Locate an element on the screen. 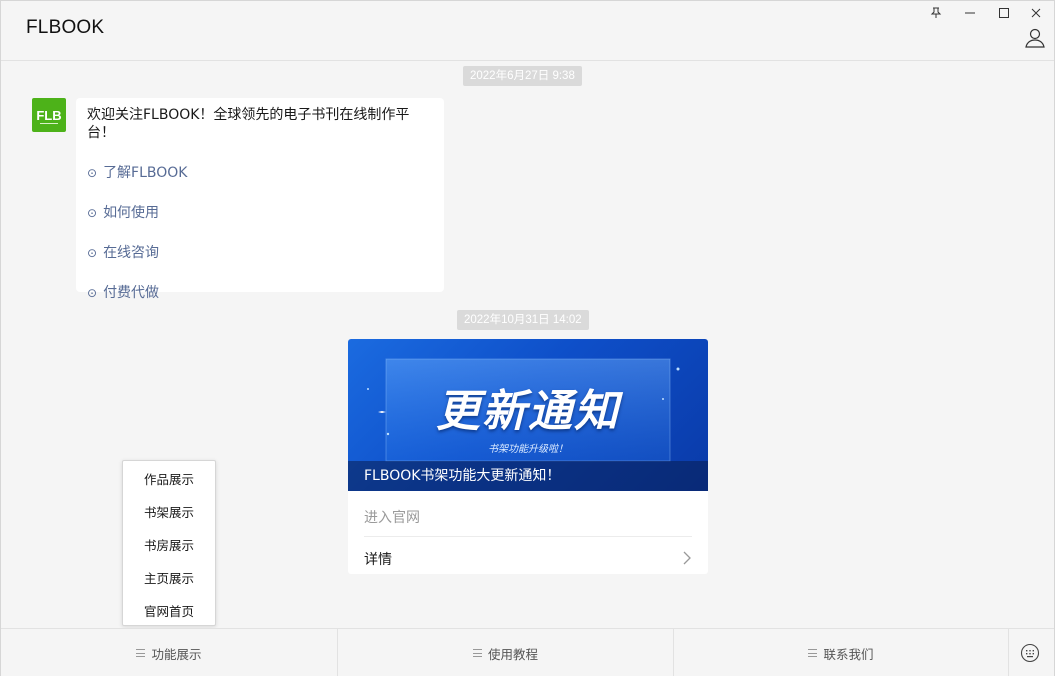 This screenshot has width=1055, height=676. tab-divider is located at coordinates (1008, 652).